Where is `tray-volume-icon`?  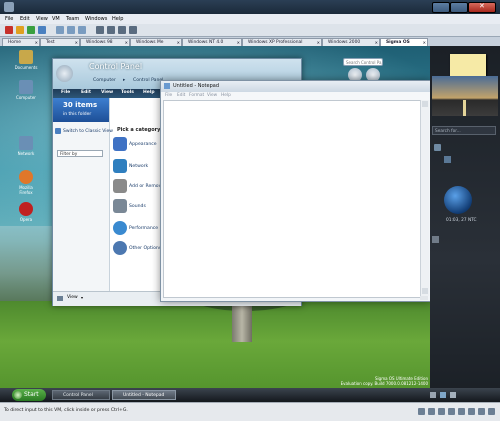
tray-volume-icon is located at coordinates (453, 395).